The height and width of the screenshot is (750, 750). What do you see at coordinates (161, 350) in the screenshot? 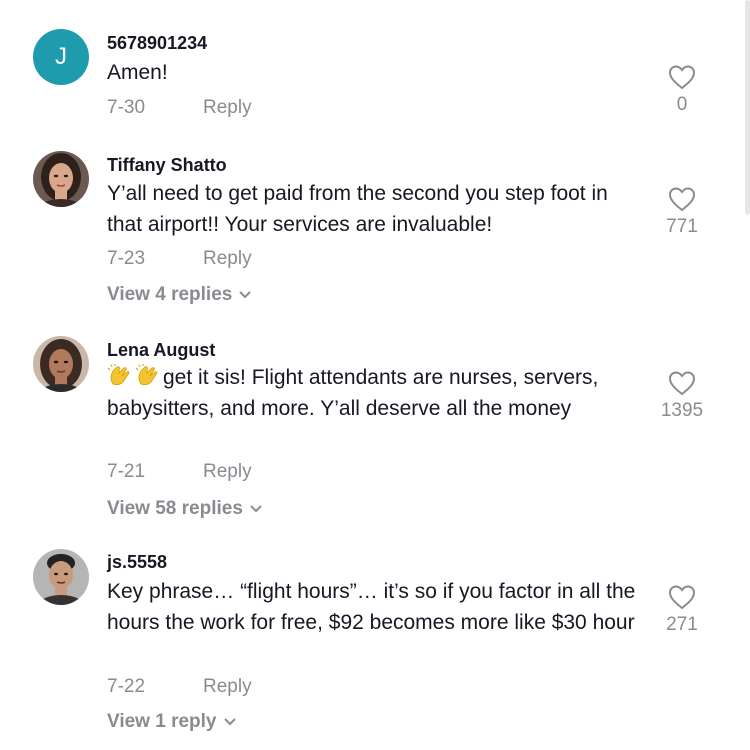
I see `username: Lena August` at bounding box center [161, 350].